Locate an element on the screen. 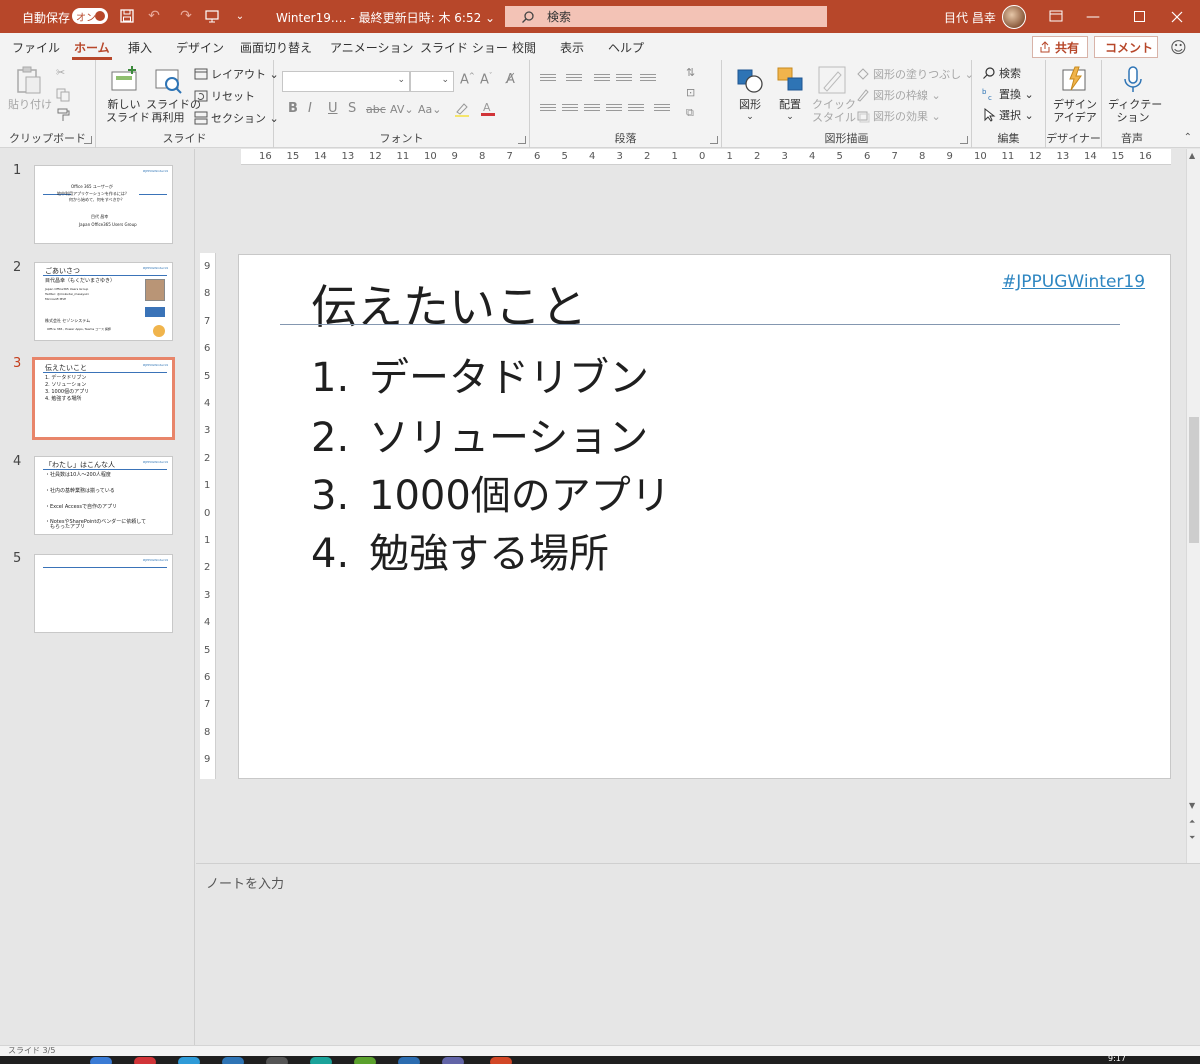 Image resolution: width=1200 pixels, height=1064 pixels. new-slide-button: 新しい スライド is located at coordinates (128, 94).